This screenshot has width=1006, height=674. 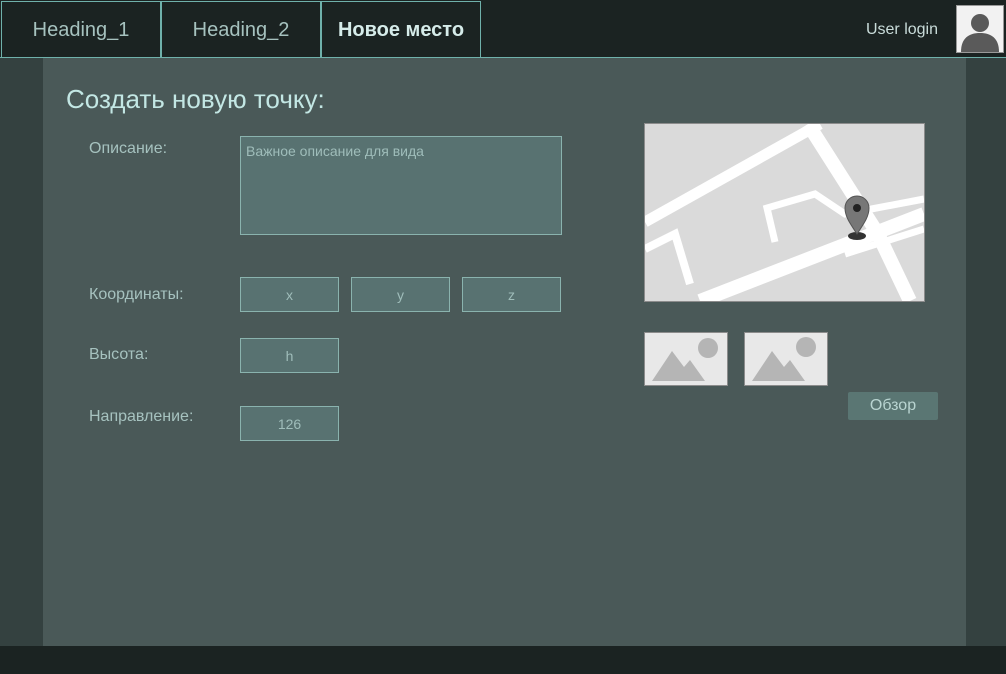 I want to click on map-preview, so click(x=784, y=212).